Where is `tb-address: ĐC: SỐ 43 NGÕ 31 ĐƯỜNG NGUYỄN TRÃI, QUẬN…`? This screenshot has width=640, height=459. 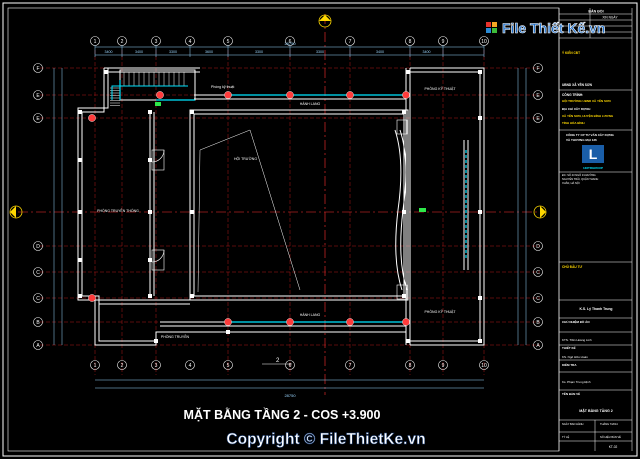 tb-address: ĐC: SỐ 43 NGÕ 31 ĐƯỜNG NGUYỄN TRÃI, QUẬN… is located at coordinates (580, 178).